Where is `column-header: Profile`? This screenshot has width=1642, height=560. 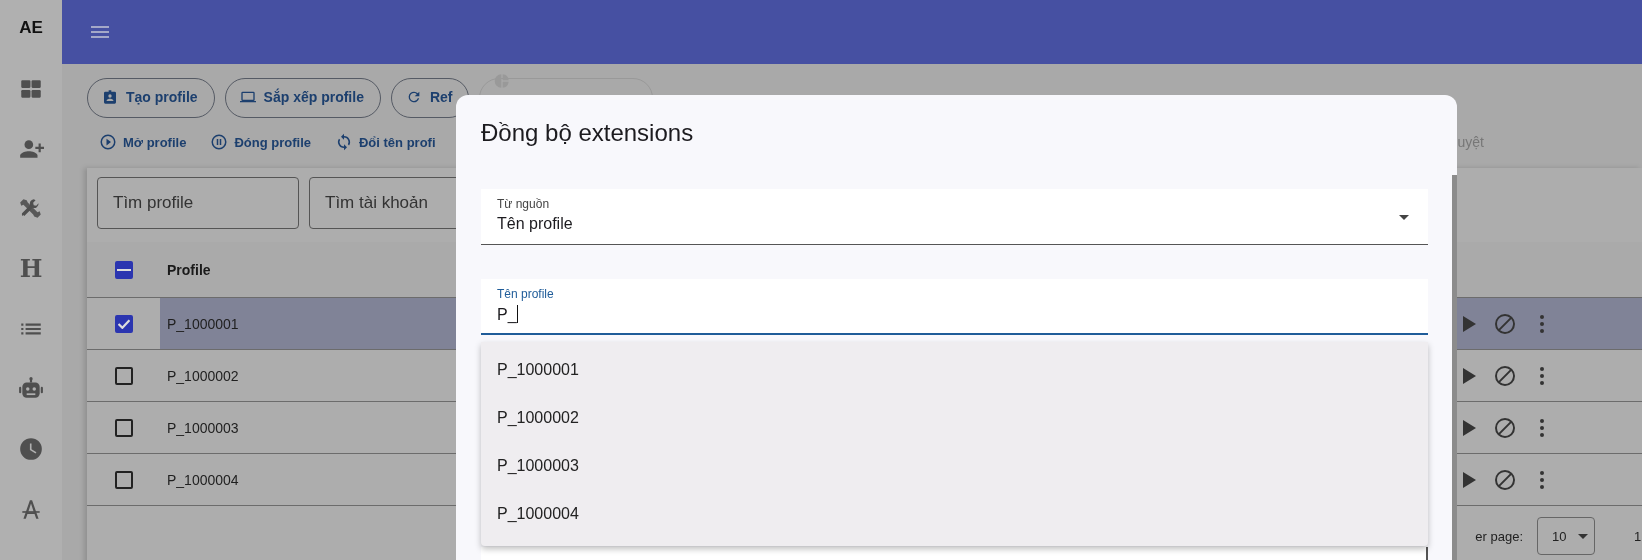
column-header: Profile is located at coordinates (188, 269).